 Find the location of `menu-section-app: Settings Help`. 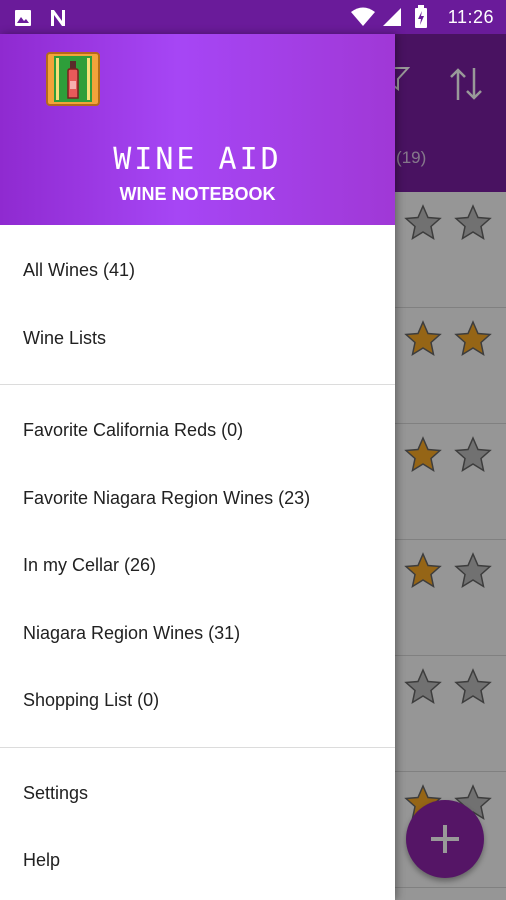

menu-section-app: Settings Help is located at coordinates (197, 824).